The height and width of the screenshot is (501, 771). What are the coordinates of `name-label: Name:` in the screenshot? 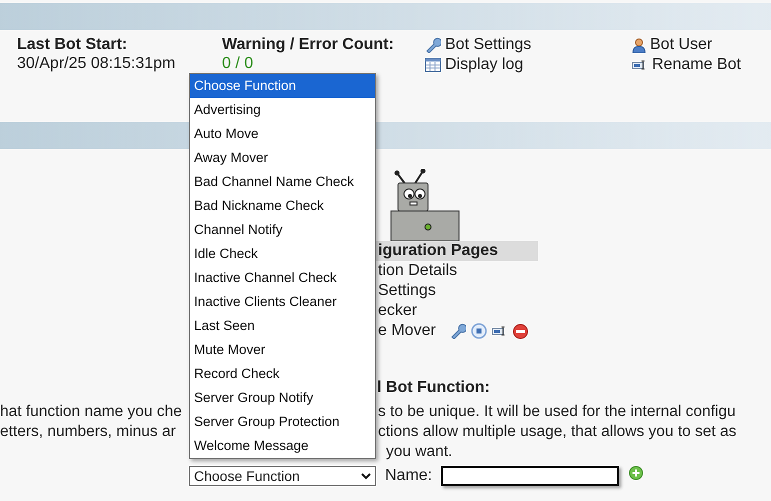 It's located at (408, 476).